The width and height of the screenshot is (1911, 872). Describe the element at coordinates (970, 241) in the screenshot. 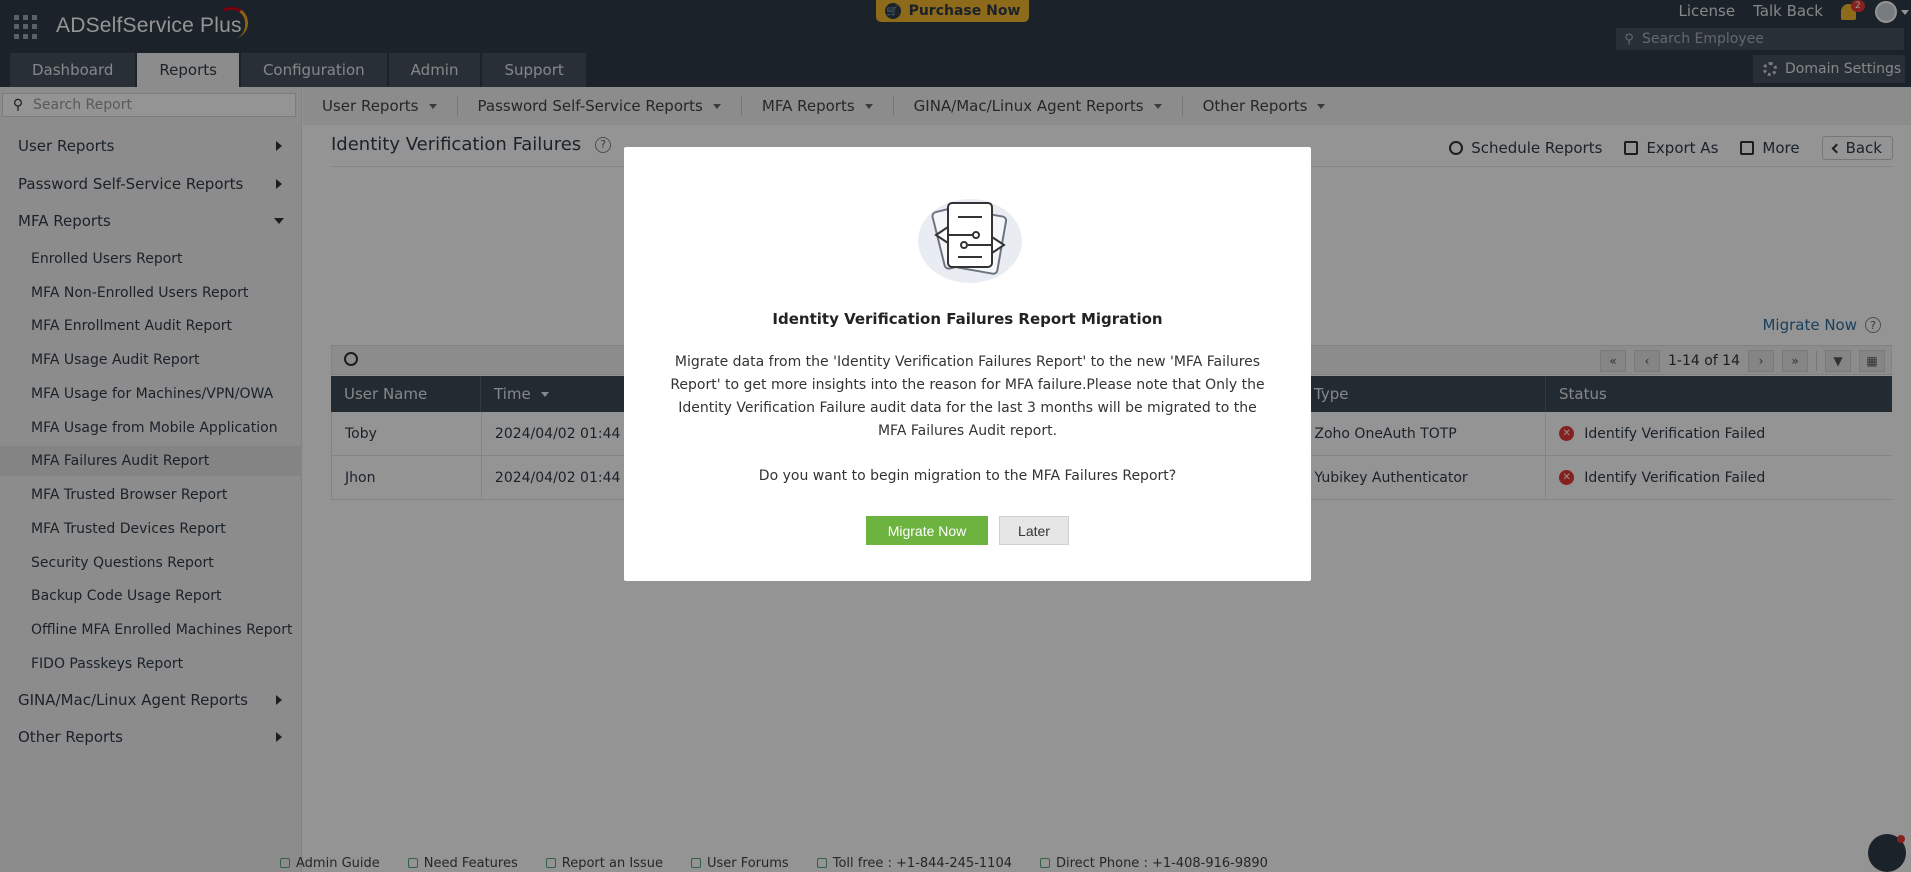

I see `migration-document-icon` at that location.